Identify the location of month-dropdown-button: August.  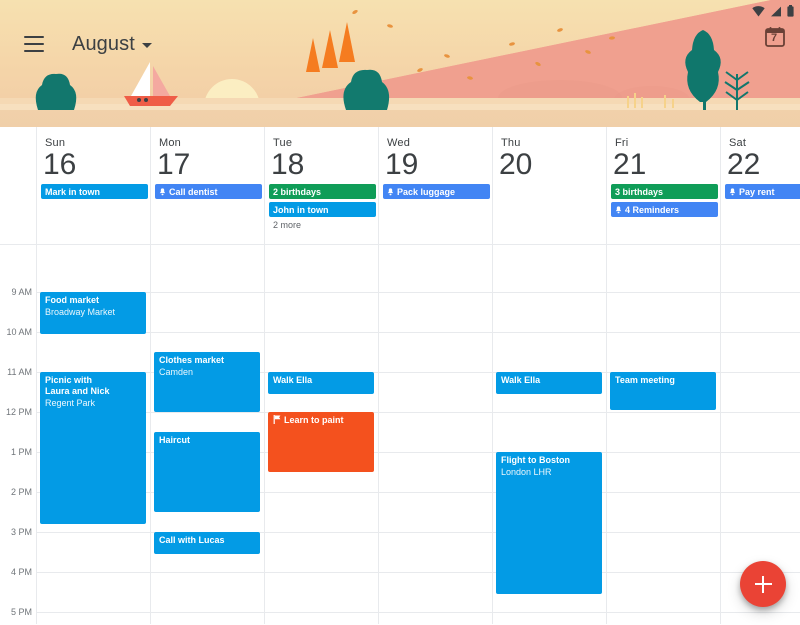
(112, 44).